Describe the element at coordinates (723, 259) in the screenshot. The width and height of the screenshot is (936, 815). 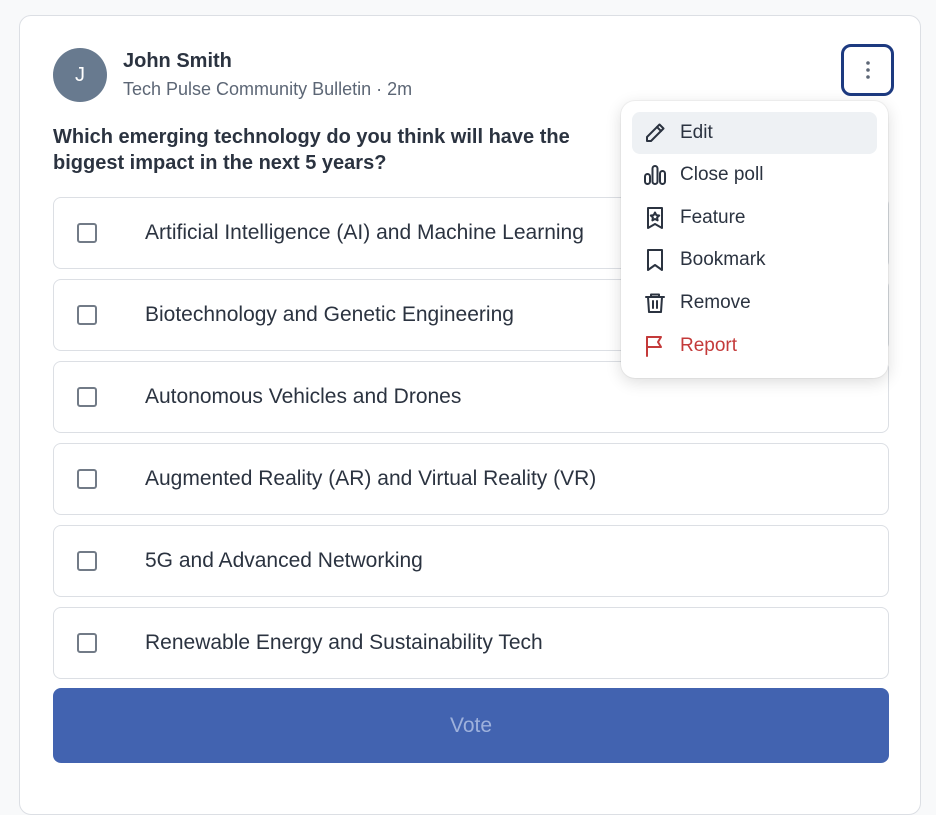
I see `menu-item-label: Bookmark` at that location.